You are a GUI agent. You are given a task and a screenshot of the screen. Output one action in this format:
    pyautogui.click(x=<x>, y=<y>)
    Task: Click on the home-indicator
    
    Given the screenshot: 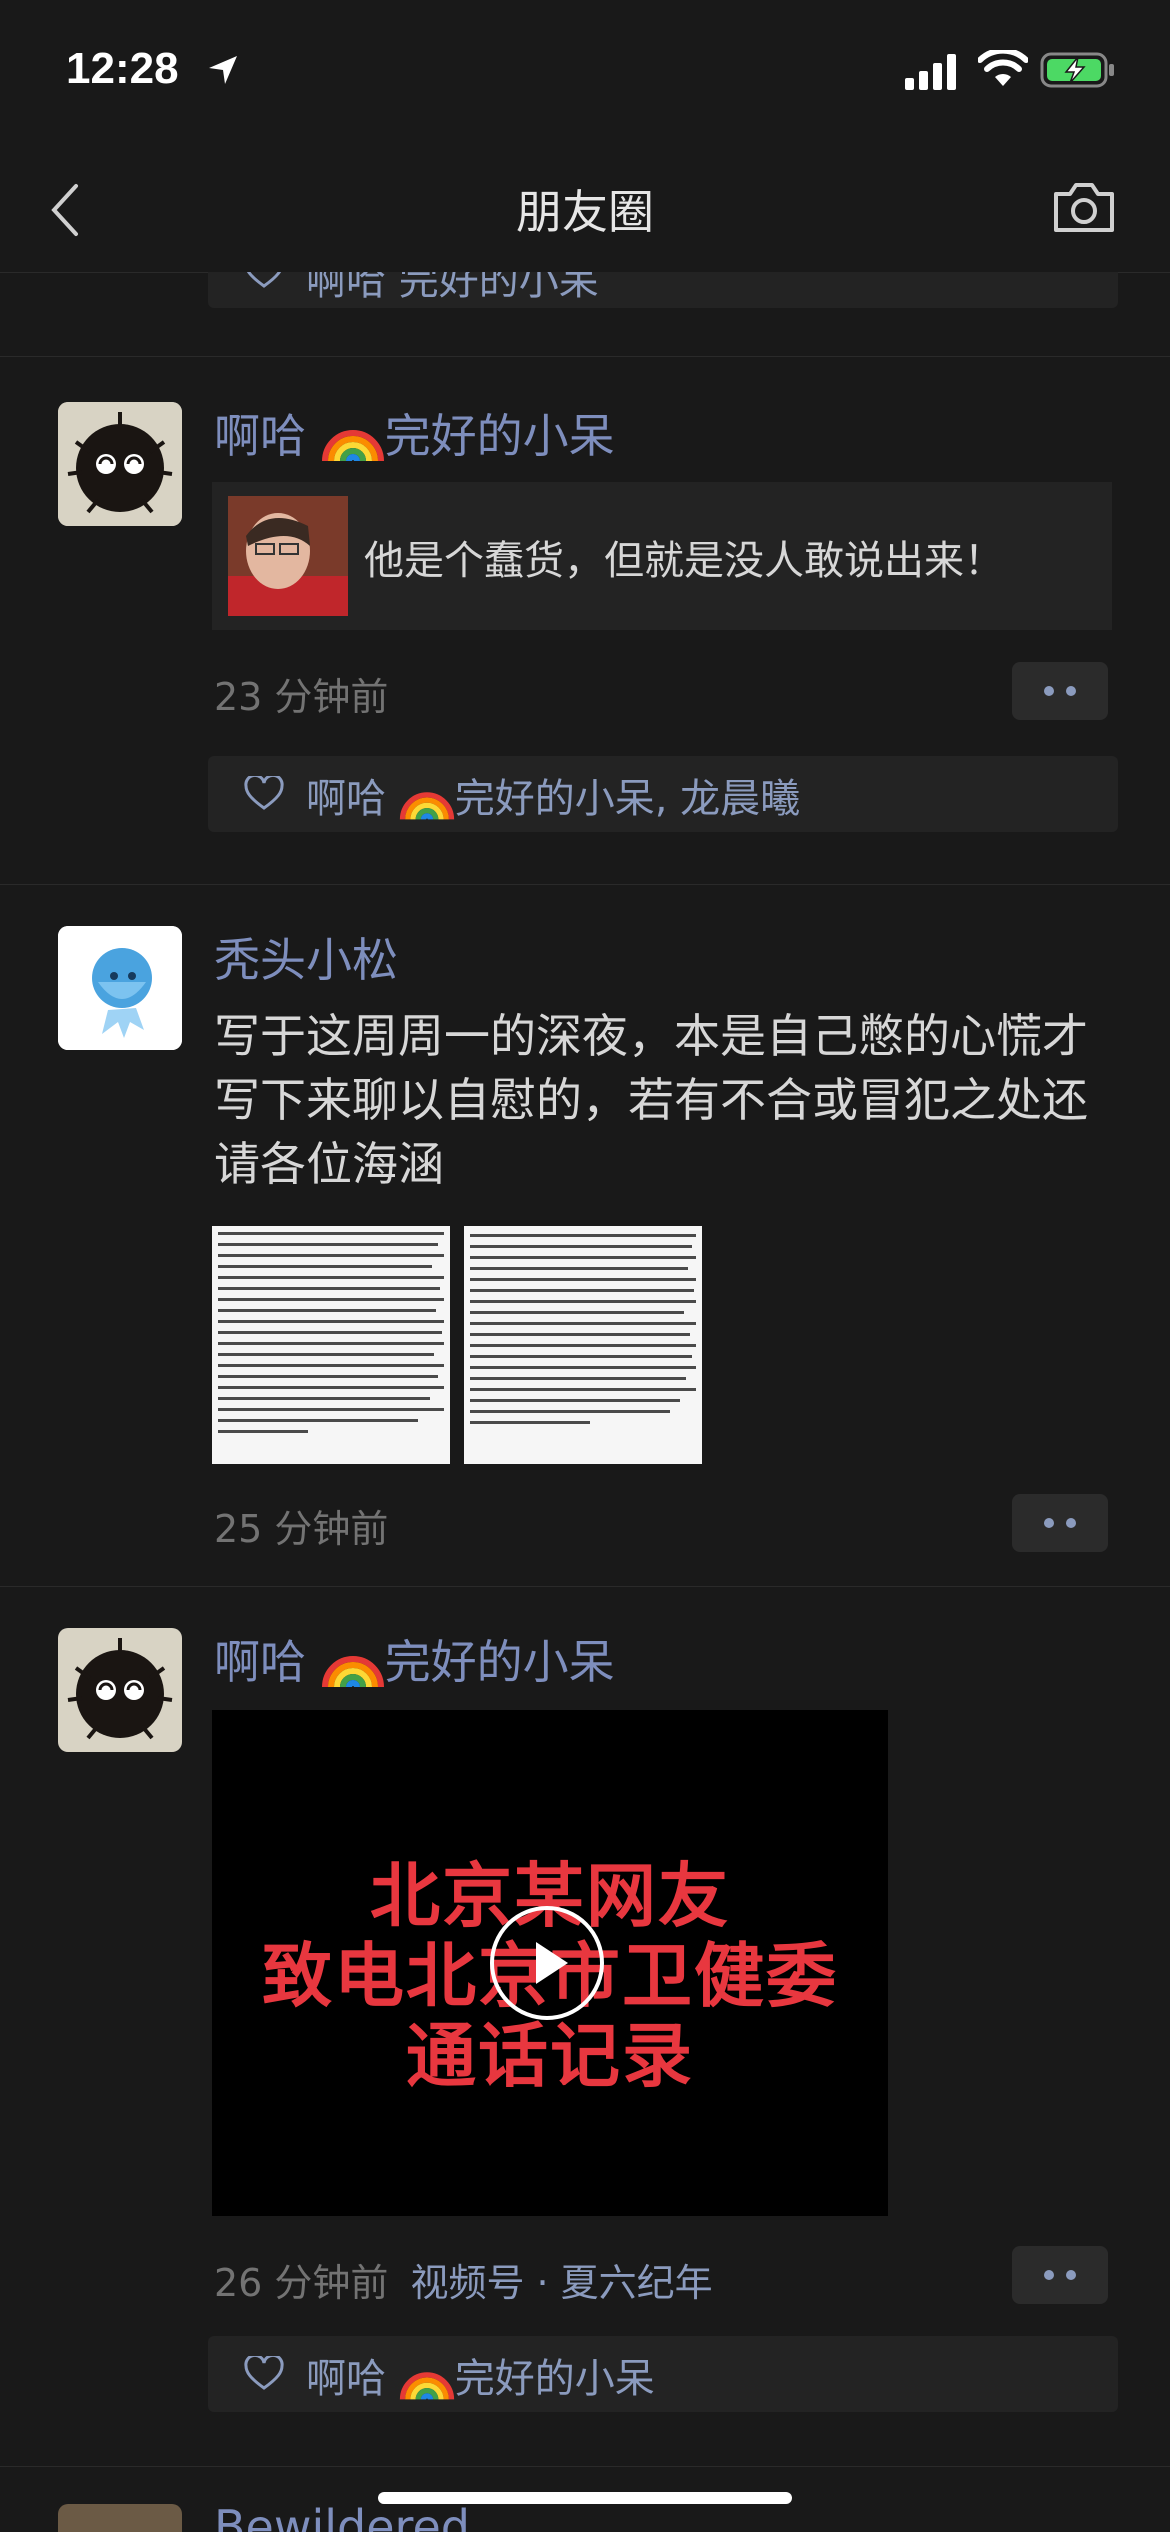 What is the action you would take?
    pyautogui.click(x=585, y=2498)
    